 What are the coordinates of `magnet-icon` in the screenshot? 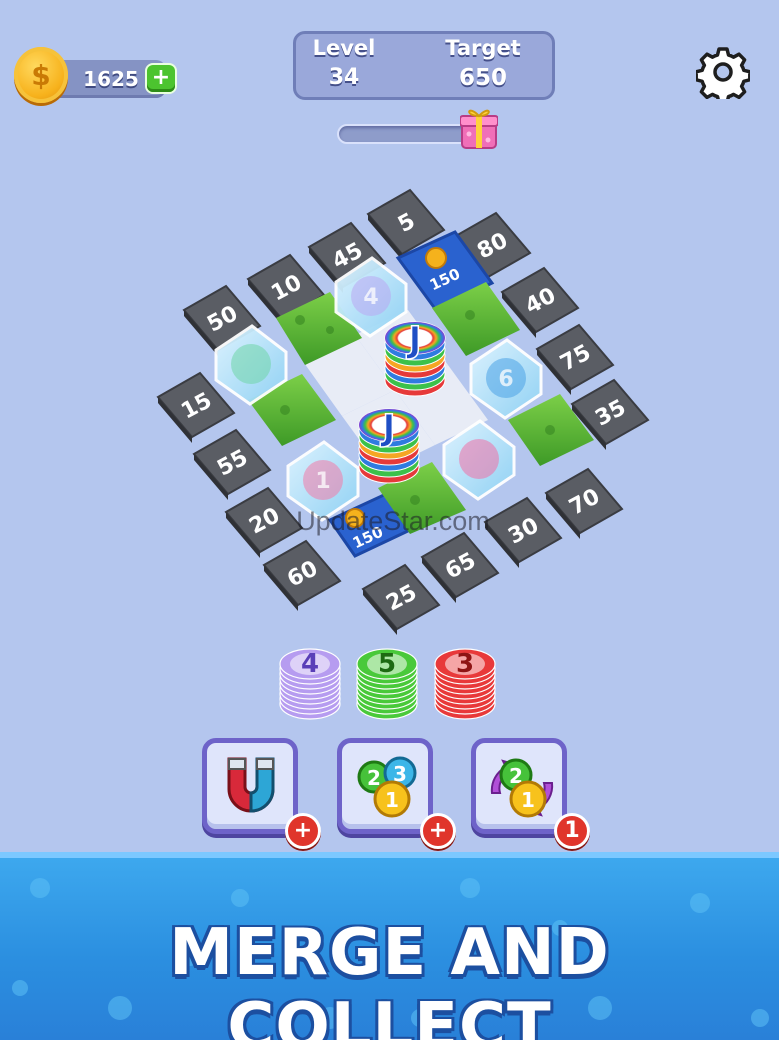 It's located at (251, 785).